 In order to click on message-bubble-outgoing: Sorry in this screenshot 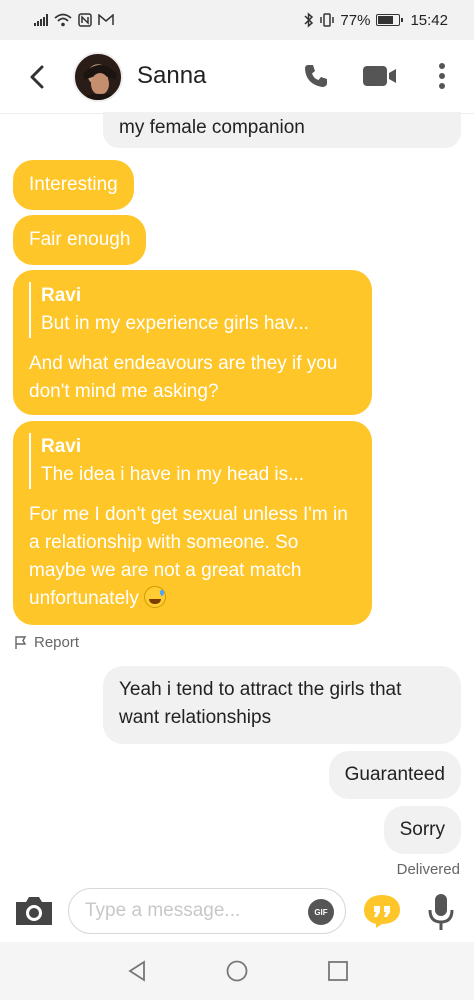, I will do `click(422, 830)`.